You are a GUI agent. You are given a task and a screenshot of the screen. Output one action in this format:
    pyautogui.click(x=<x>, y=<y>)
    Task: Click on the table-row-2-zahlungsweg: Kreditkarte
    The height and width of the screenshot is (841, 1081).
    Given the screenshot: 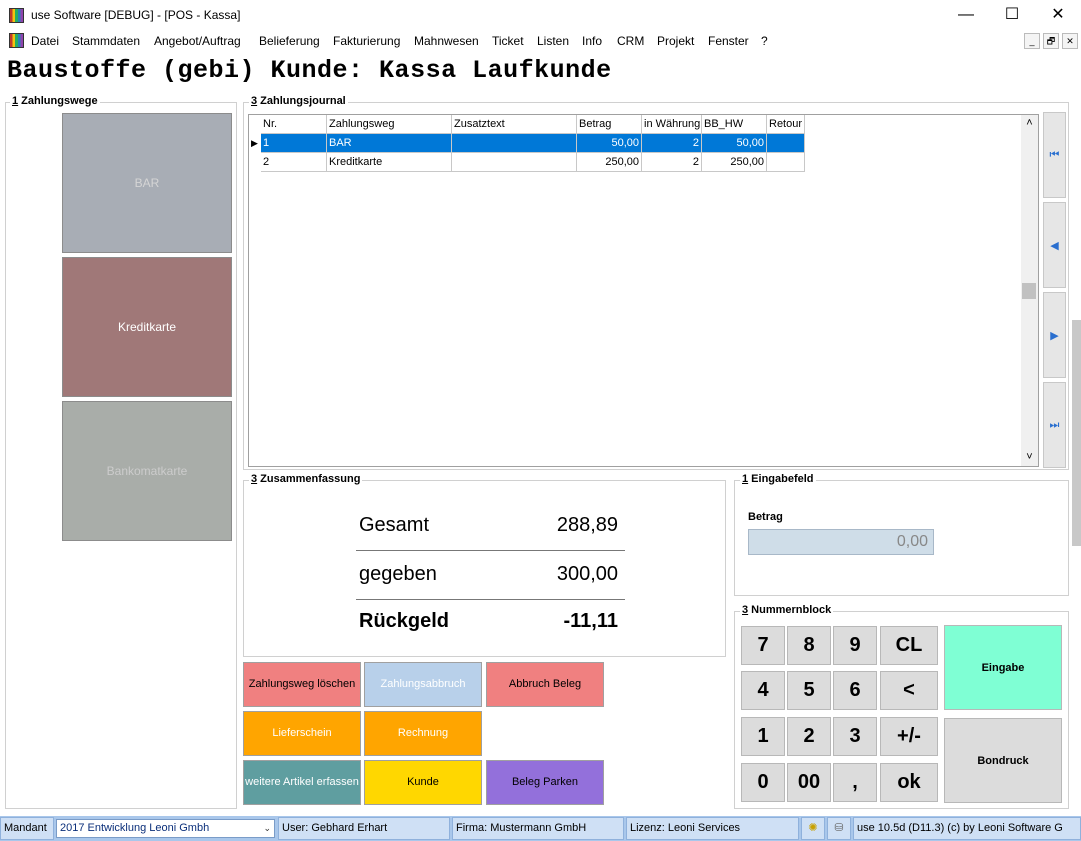 What is the action you would take?
    pyautogui.click(x=389, y=162)
    